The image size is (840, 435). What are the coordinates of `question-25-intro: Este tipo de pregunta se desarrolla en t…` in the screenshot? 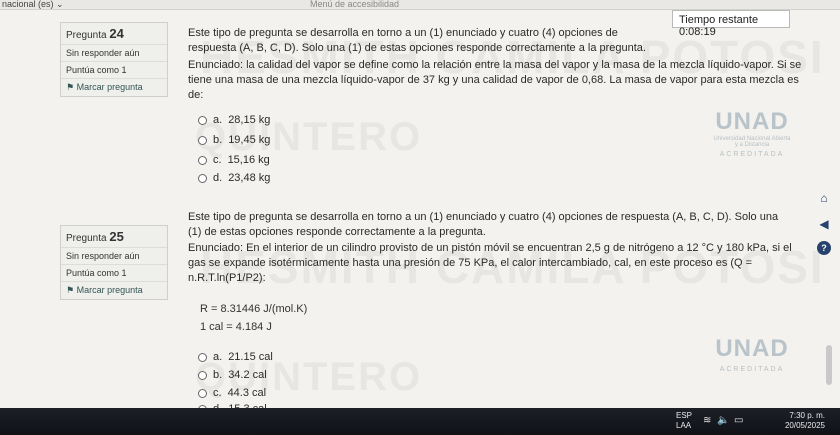 It's located at (483, 224).